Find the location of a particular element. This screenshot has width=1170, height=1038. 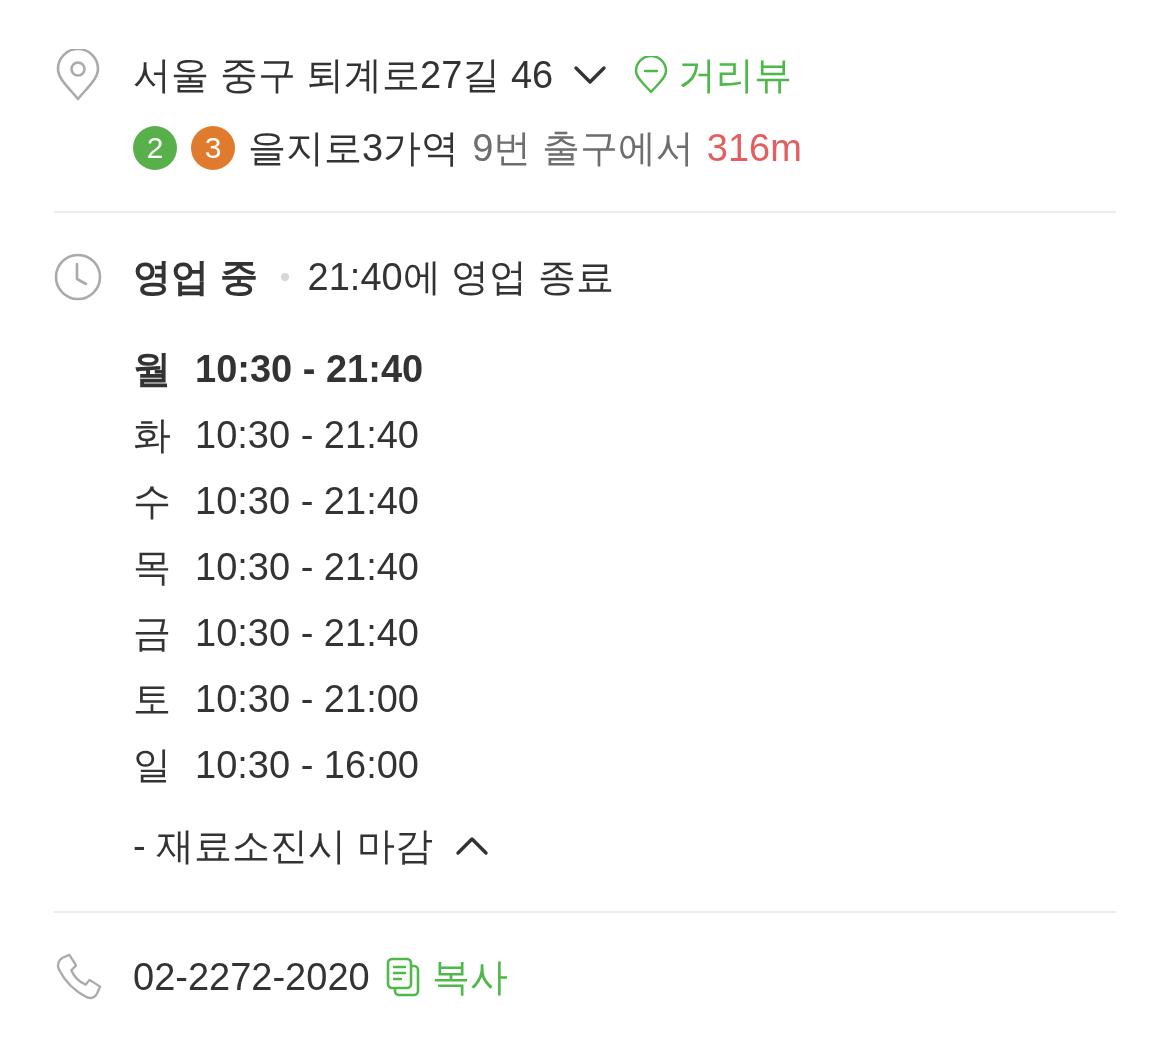

distance-text: 316m is located at coordinates (754, 148).